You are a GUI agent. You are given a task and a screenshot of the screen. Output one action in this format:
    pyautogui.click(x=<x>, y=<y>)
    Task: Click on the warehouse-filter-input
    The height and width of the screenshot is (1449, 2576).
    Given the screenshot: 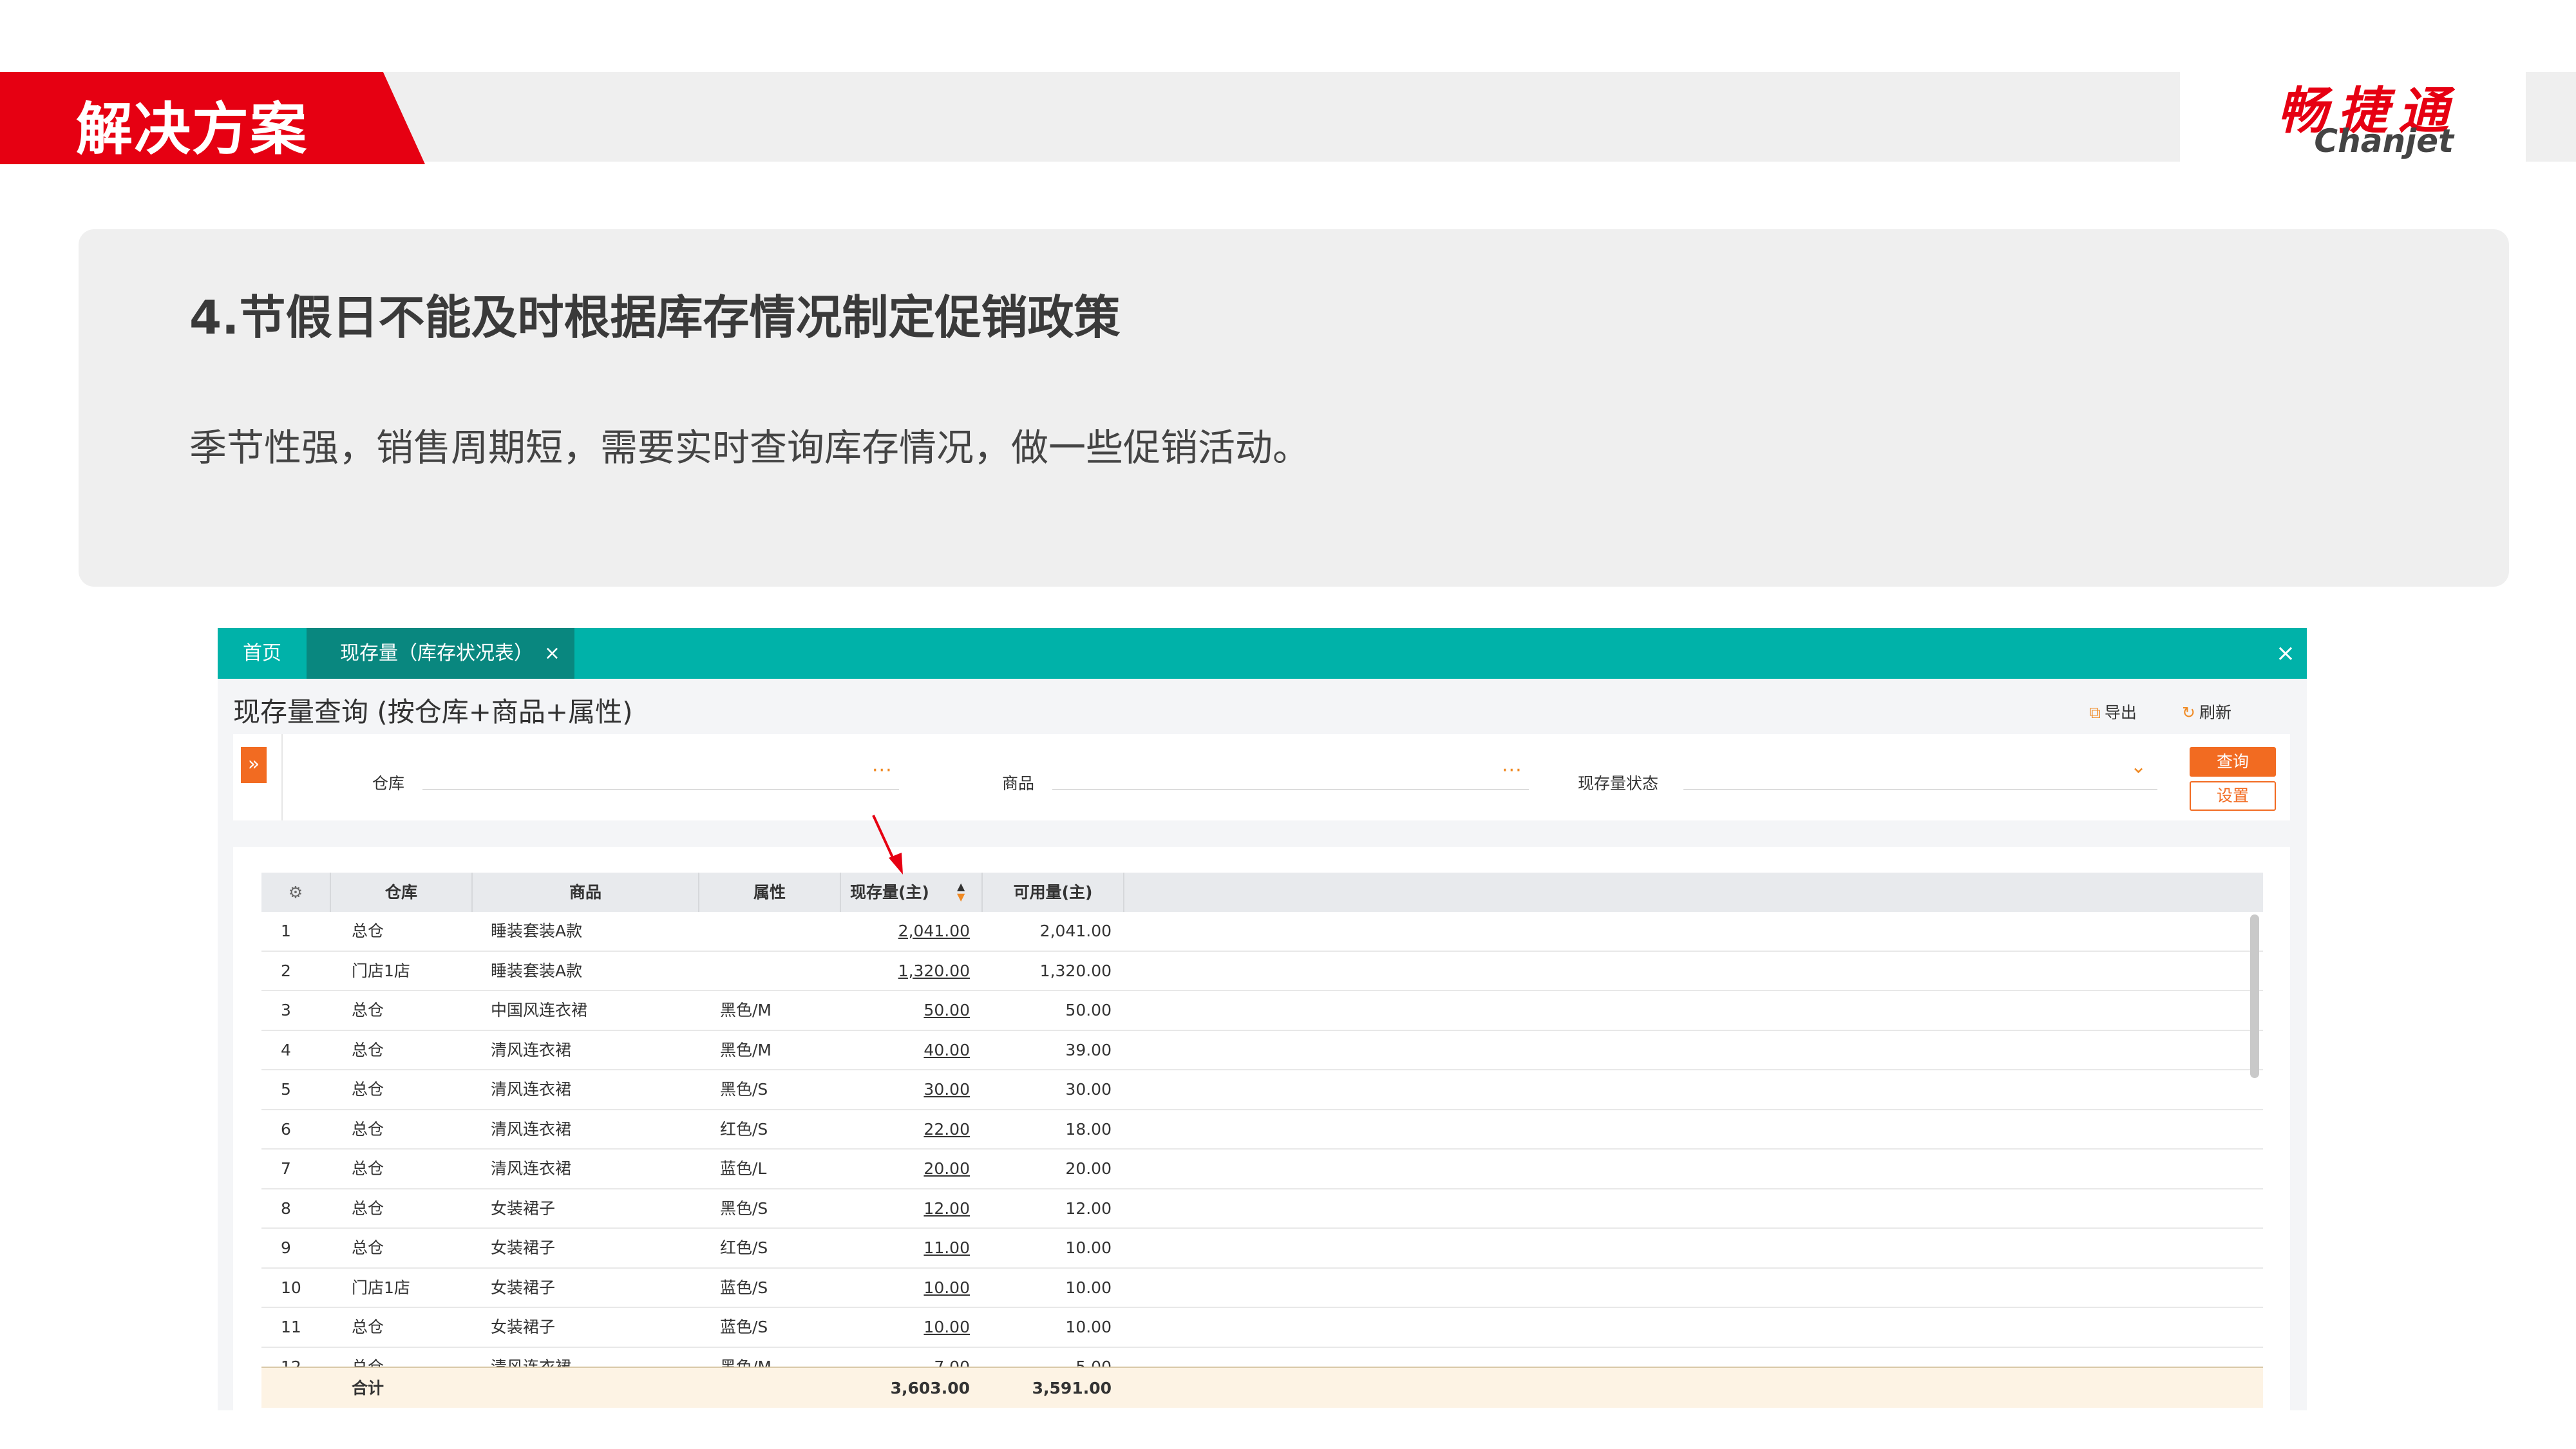 What is the action you would take?
    pyautogui.click(x=660, y=789)
    